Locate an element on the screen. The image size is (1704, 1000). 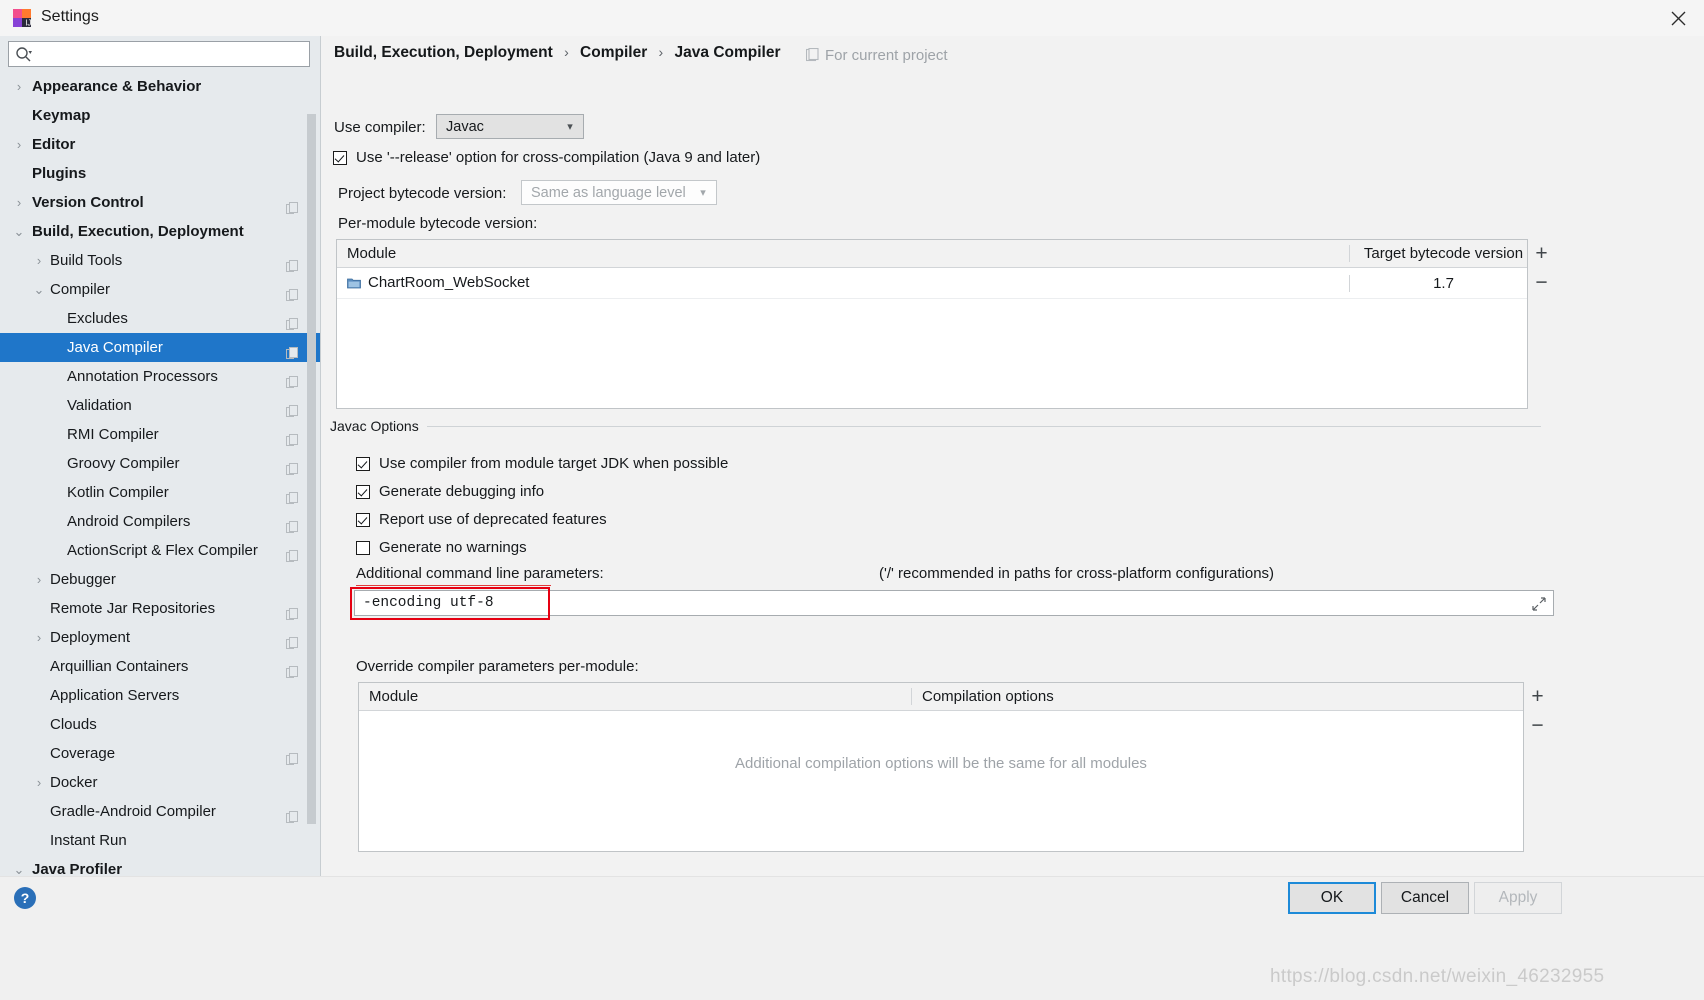
additional-params-field is located at coordinates (954, 603).